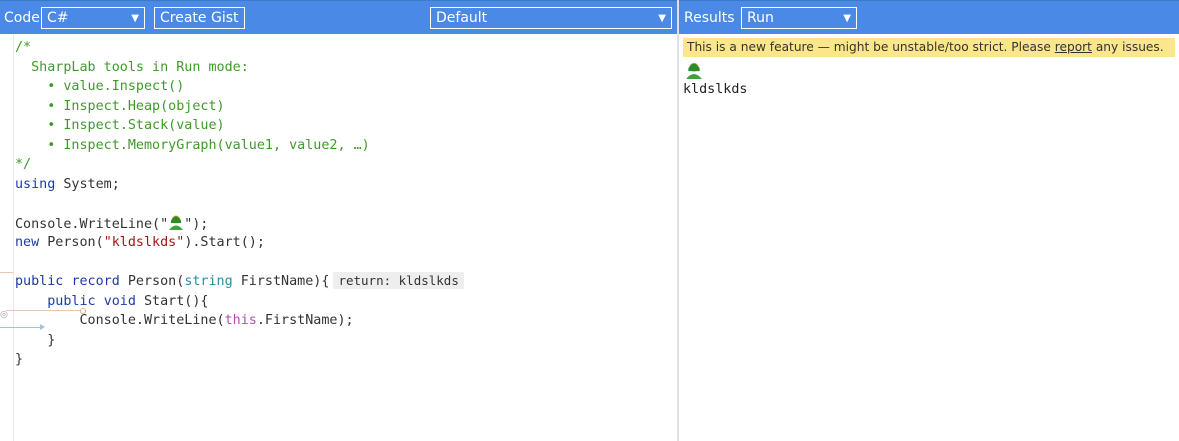 The image size is (1179, 441). What do you see at coordinates (35, 184) in the screenshot?
I see `keyword: using` at bounding box center [35, 184].